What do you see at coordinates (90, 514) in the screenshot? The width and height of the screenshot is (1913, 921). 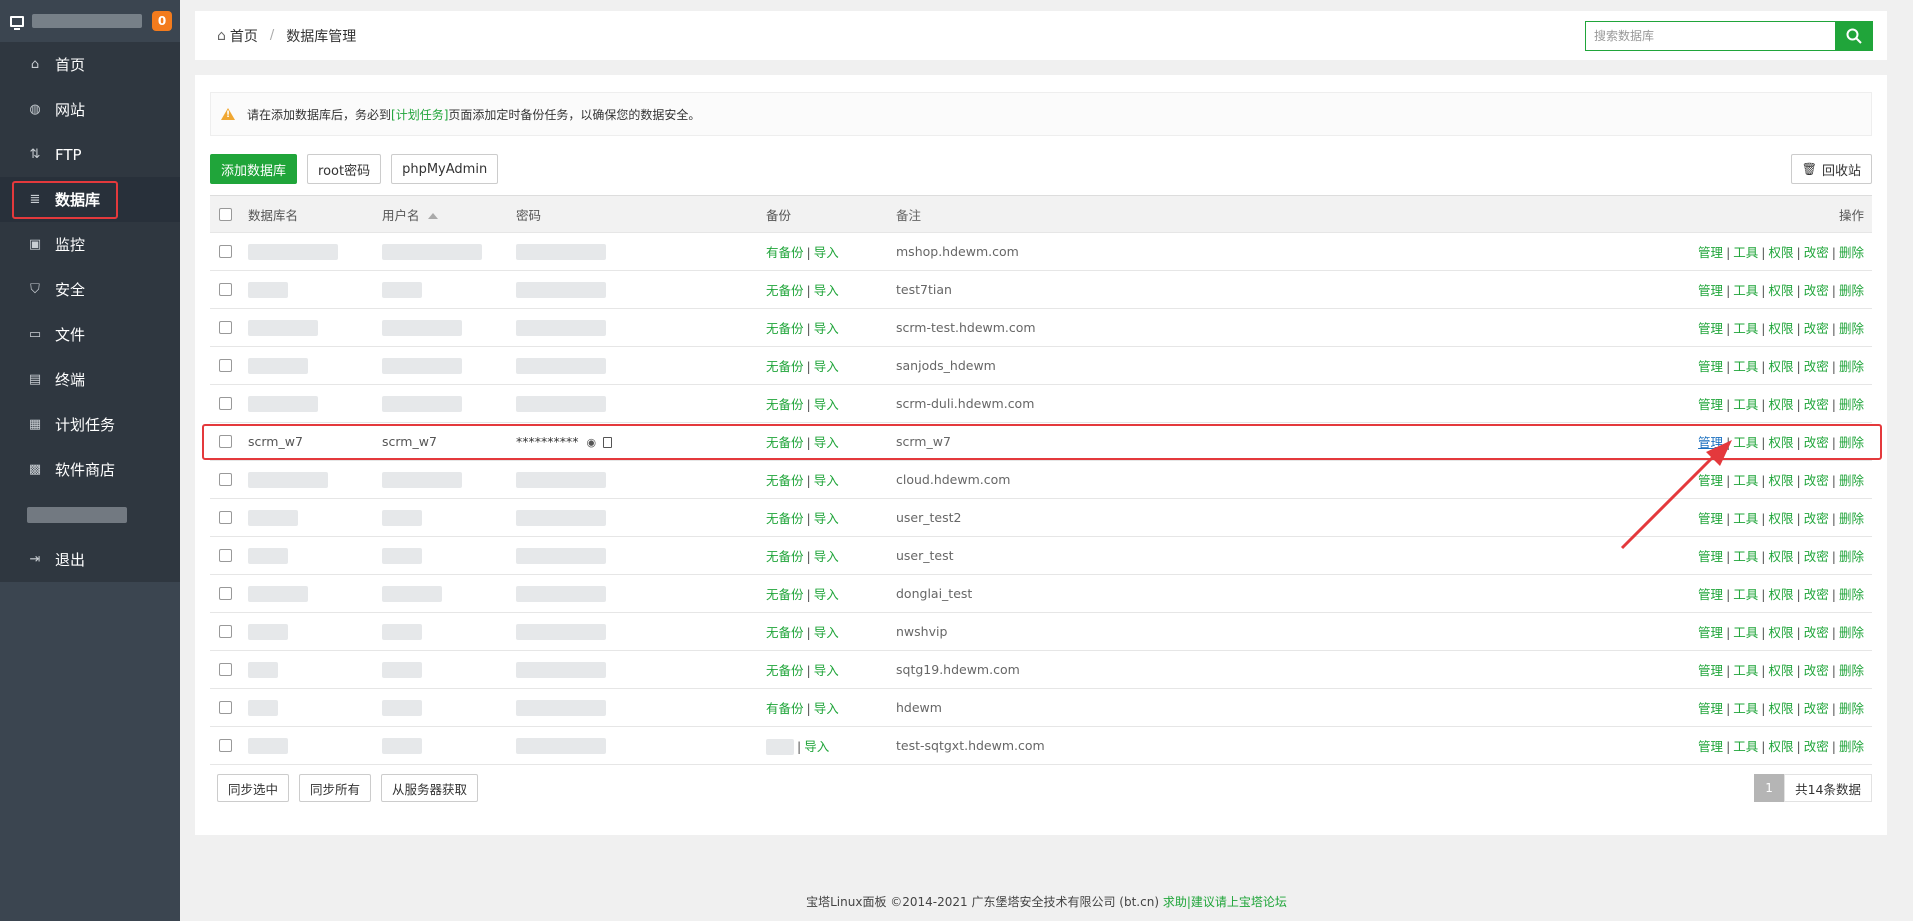 I see `sidebar-item-redacted` at bounding box center [90, 514].